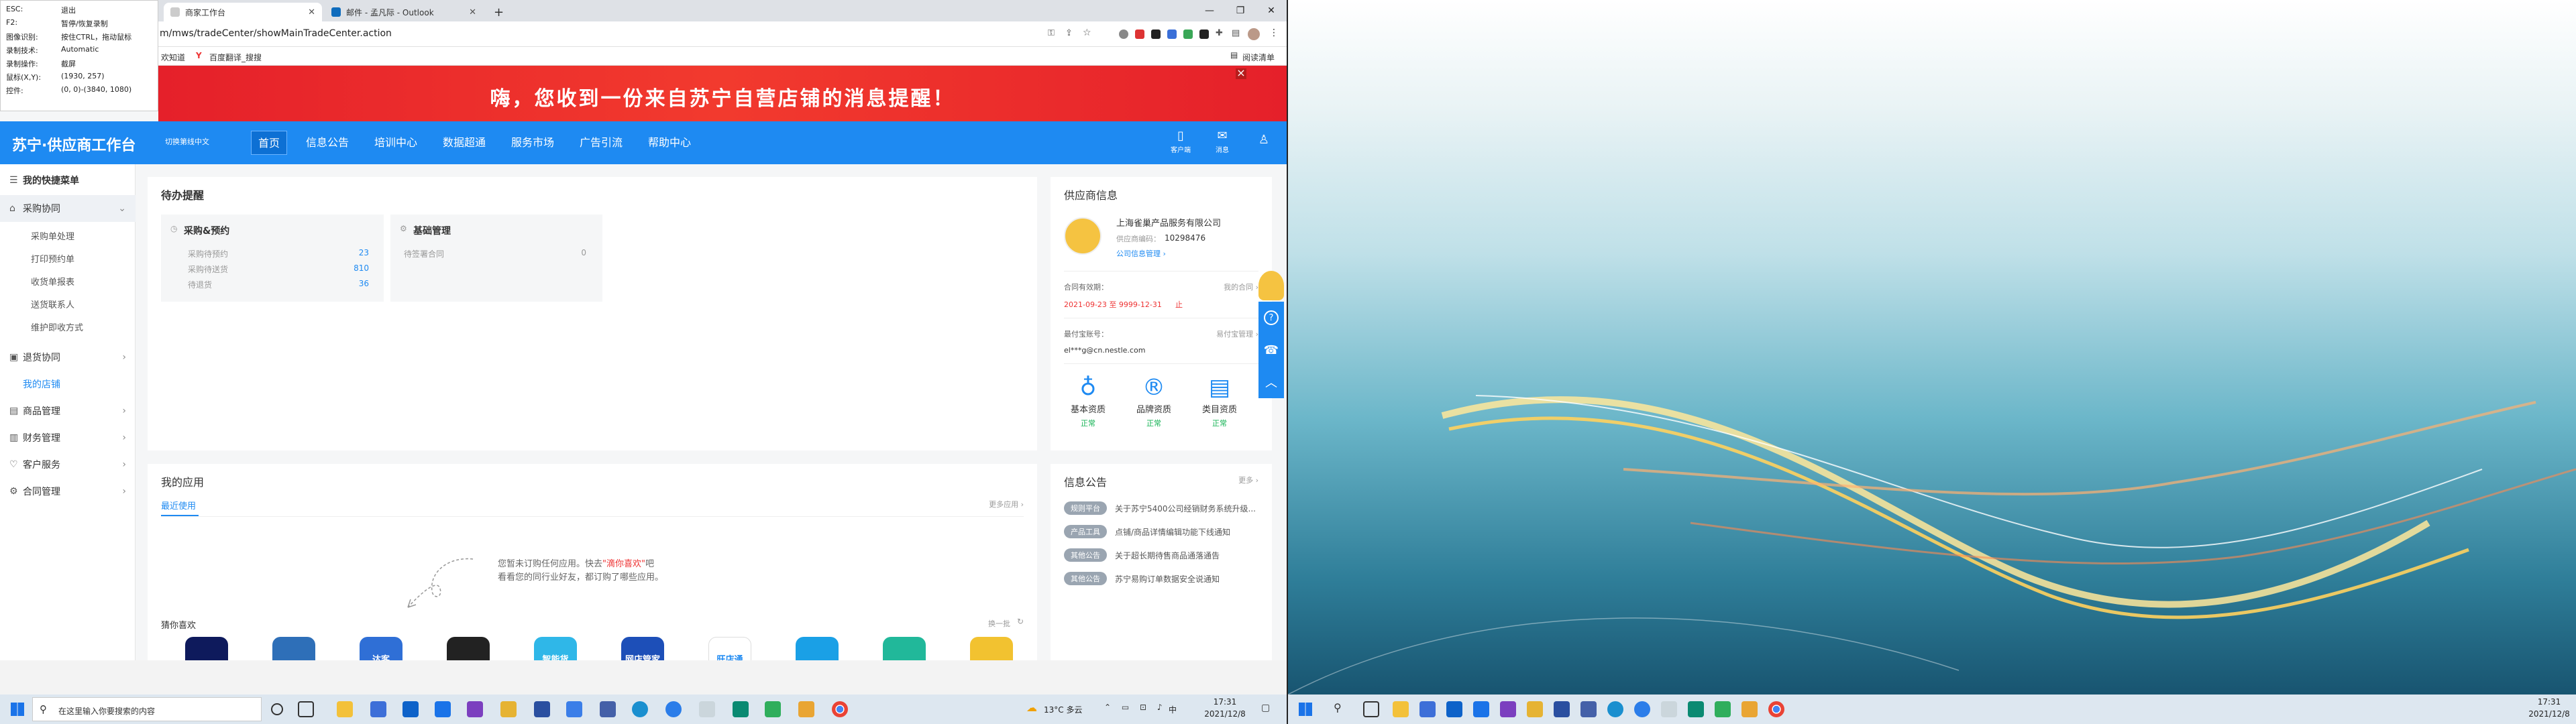  I want to click on nav-item: 信息公告, so click(327, 143).